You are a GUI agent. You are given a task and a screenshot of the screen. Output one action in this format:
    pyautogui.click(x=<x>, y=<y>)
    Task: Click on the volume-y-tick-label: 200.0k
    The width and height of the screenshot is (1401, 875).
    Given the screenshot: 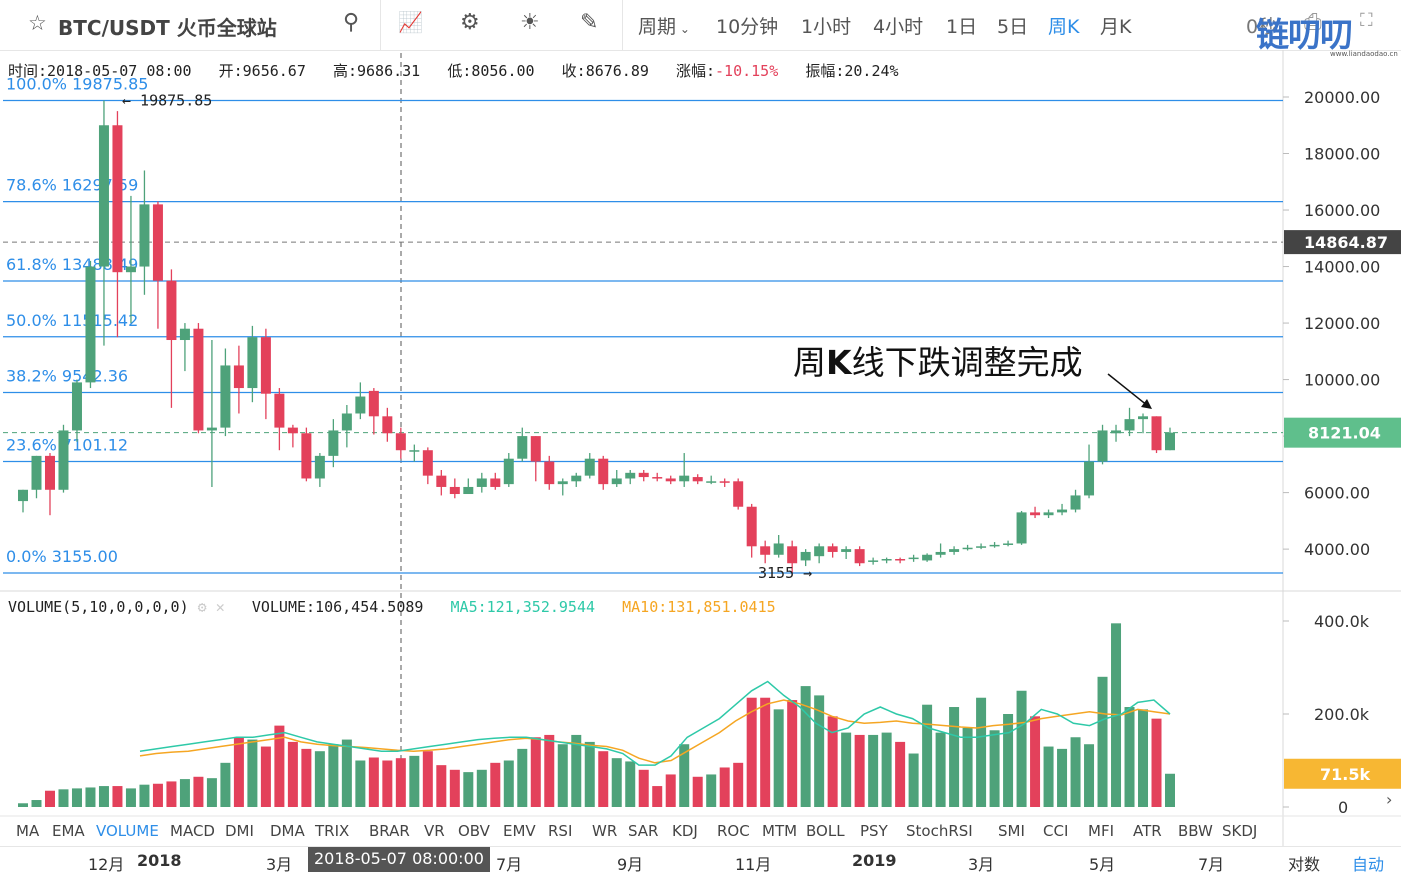 What is the action you would take?
    pyautogui.click(x=1342, y=714)
    